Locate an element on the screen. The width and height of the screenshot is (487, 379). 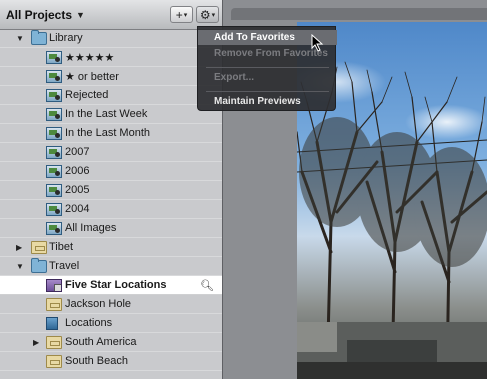
library-row: South Beach is located at coordinates (111, 361).